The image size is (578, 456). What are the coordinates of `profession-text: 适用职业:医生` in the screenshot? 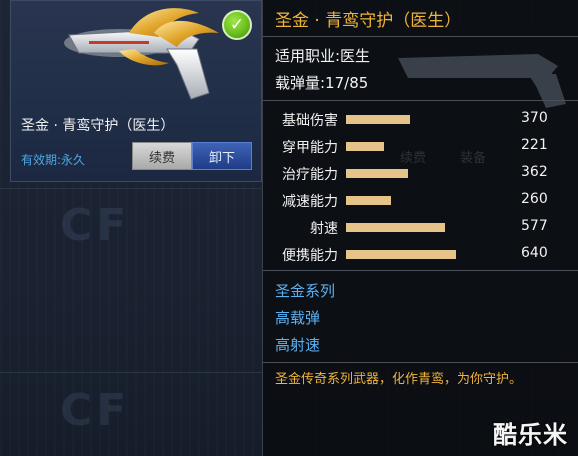 It's located at (323, 56).